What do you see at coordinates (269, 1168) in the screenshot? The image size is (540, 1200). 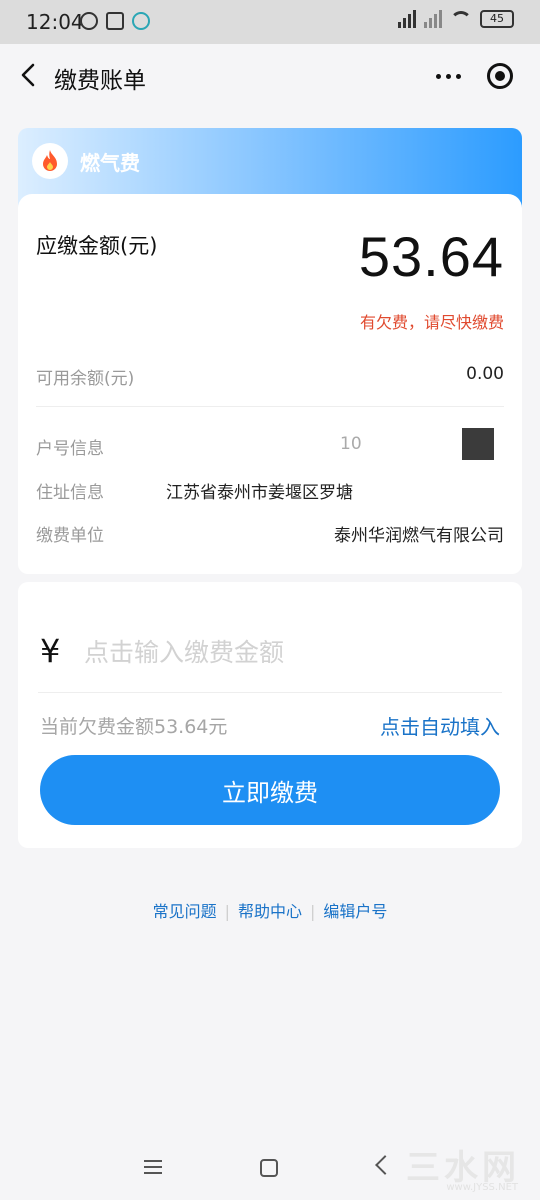 I see `home-icon` at bounding box center [269, 1168].